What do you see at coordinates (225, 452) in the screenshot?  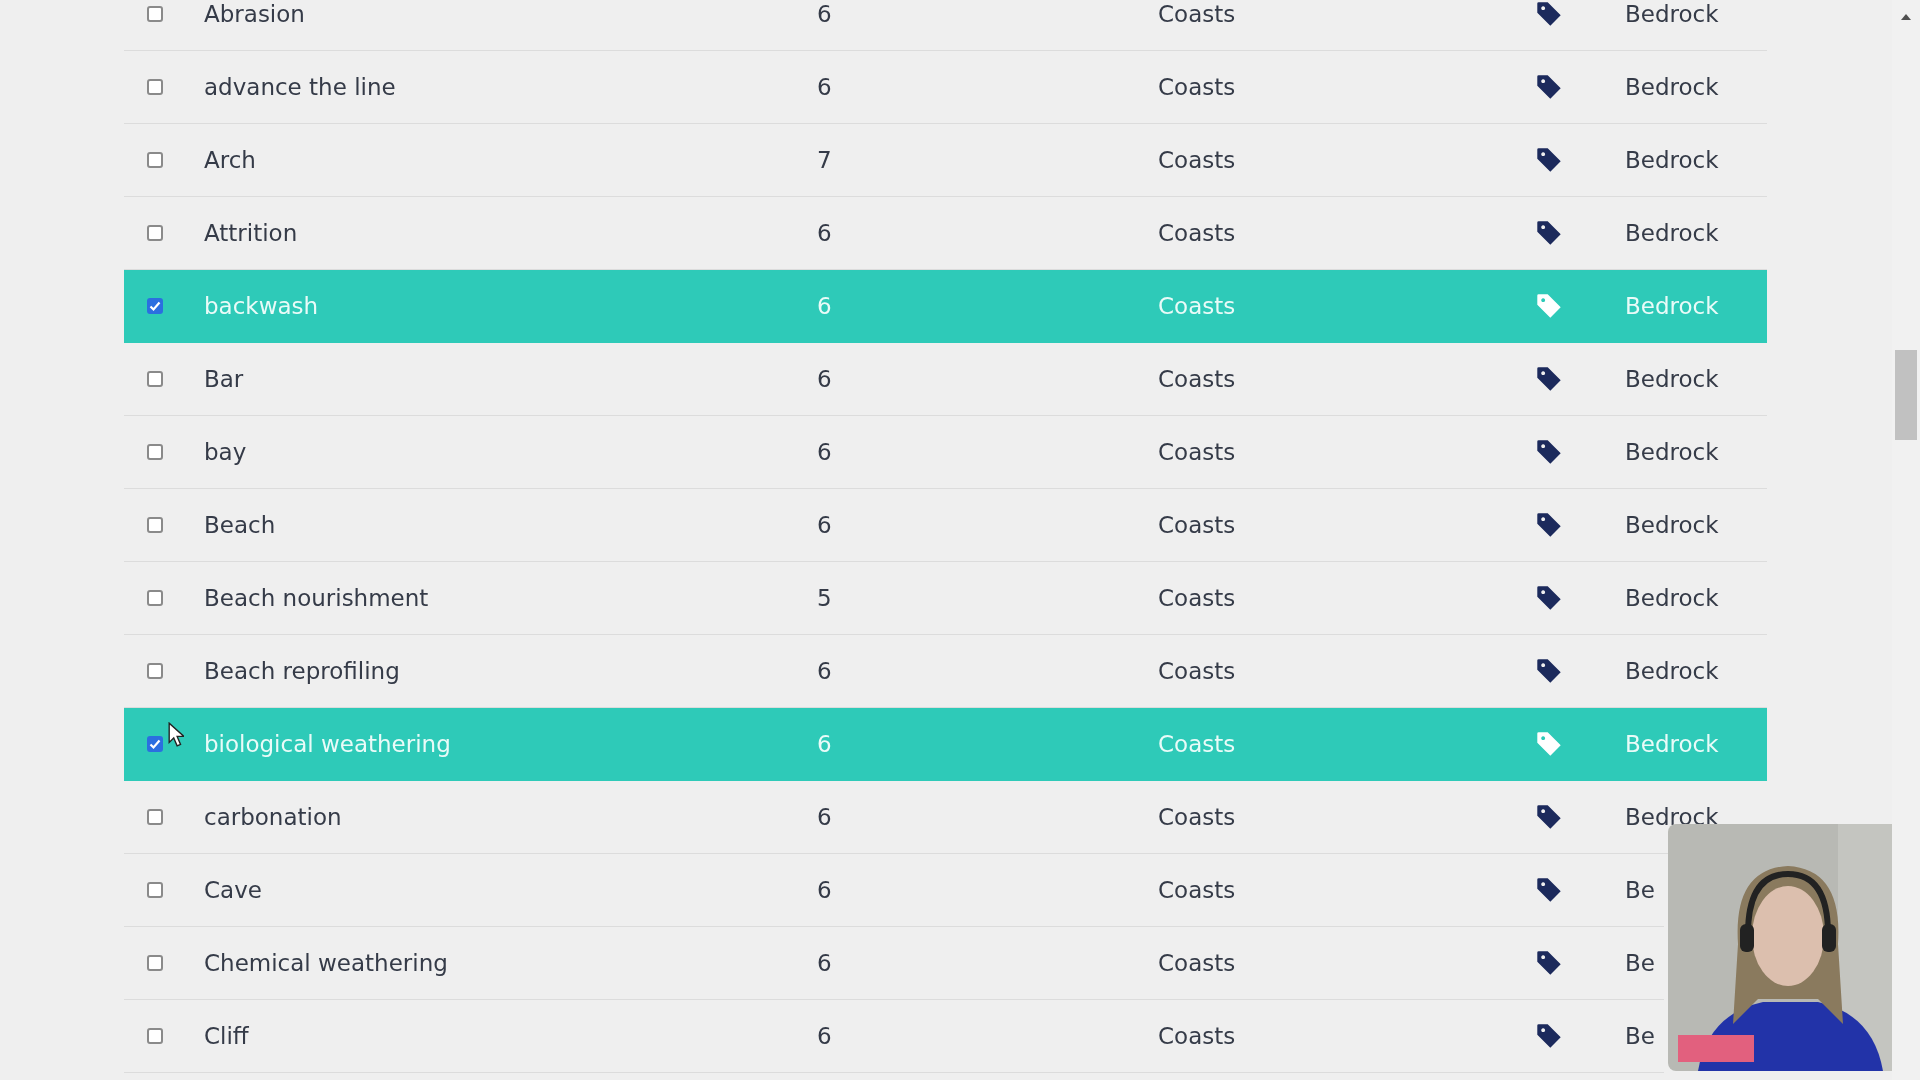 I see `term-cell: bay` at bounding box center [225, 452].